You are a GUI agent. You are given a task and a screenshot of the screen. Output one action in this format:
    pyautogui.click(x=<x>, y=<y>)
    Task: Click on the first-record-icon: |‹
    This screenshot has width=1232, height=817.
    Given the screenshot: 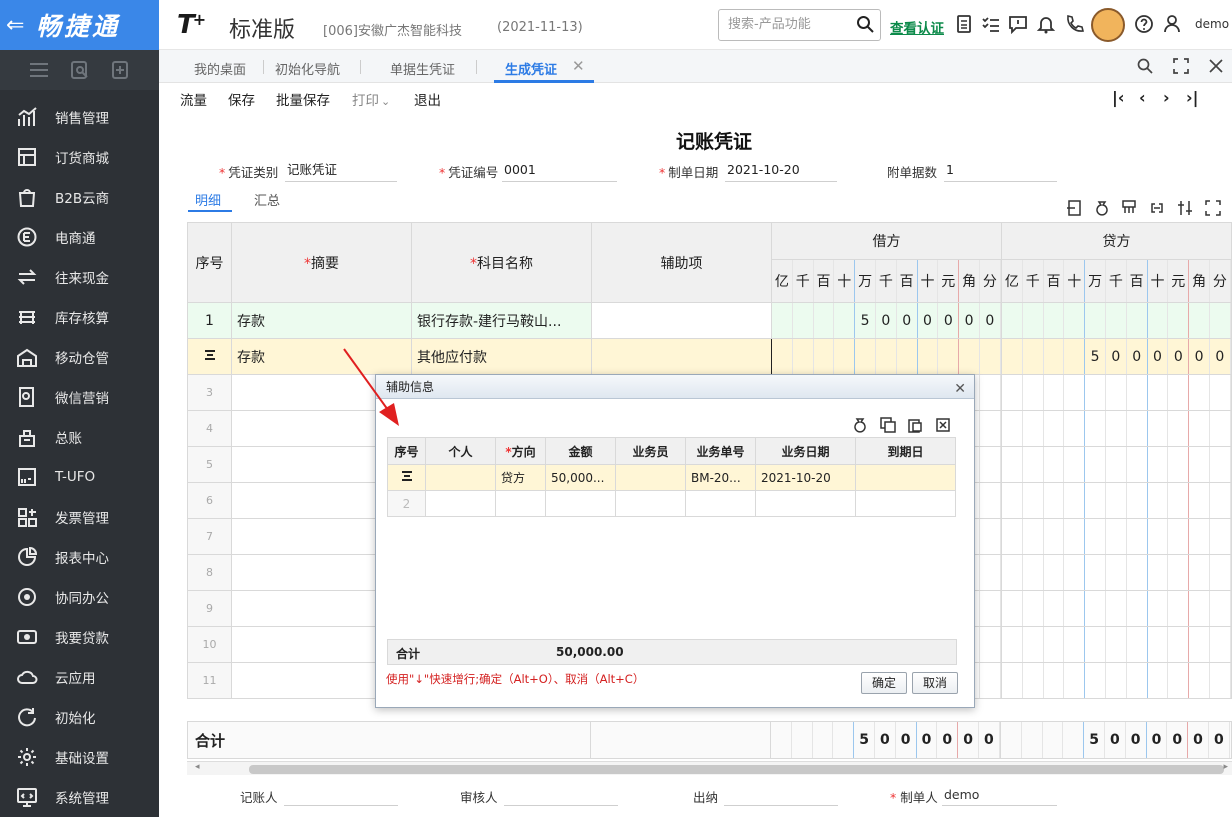 What is the action you would take?
    pyautogui.click(x=1118, y=97)
    